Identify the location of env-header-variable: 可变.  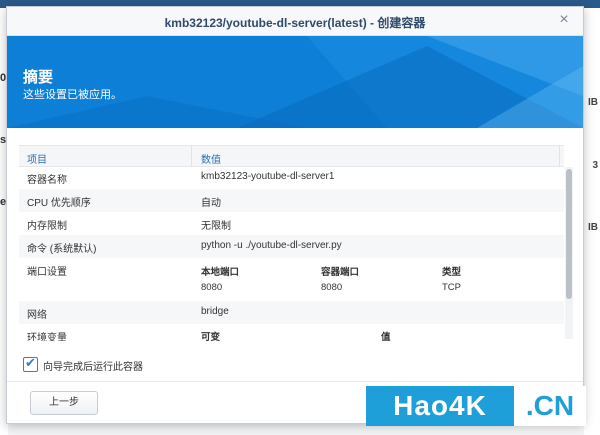
(211, 336).